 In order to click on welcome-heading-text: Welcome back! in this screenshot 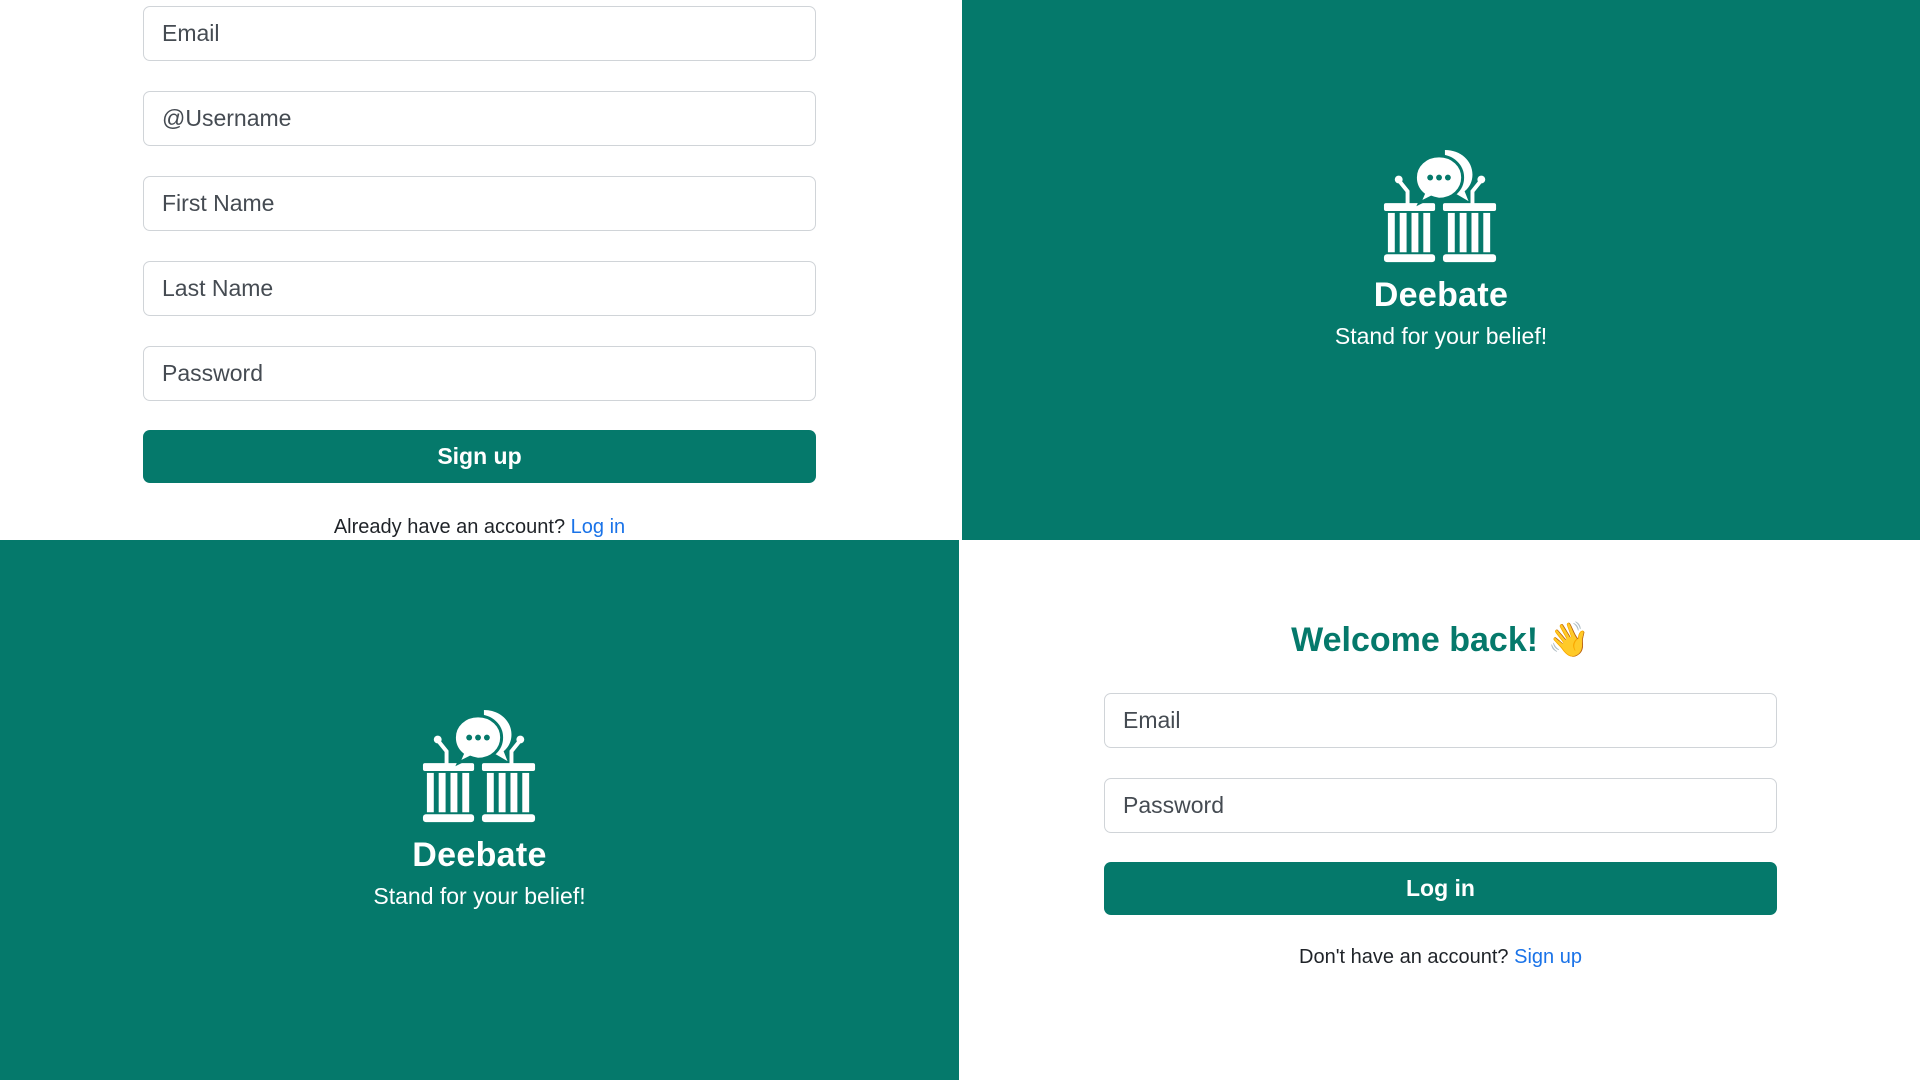, I will do `click(1415, 640)`.